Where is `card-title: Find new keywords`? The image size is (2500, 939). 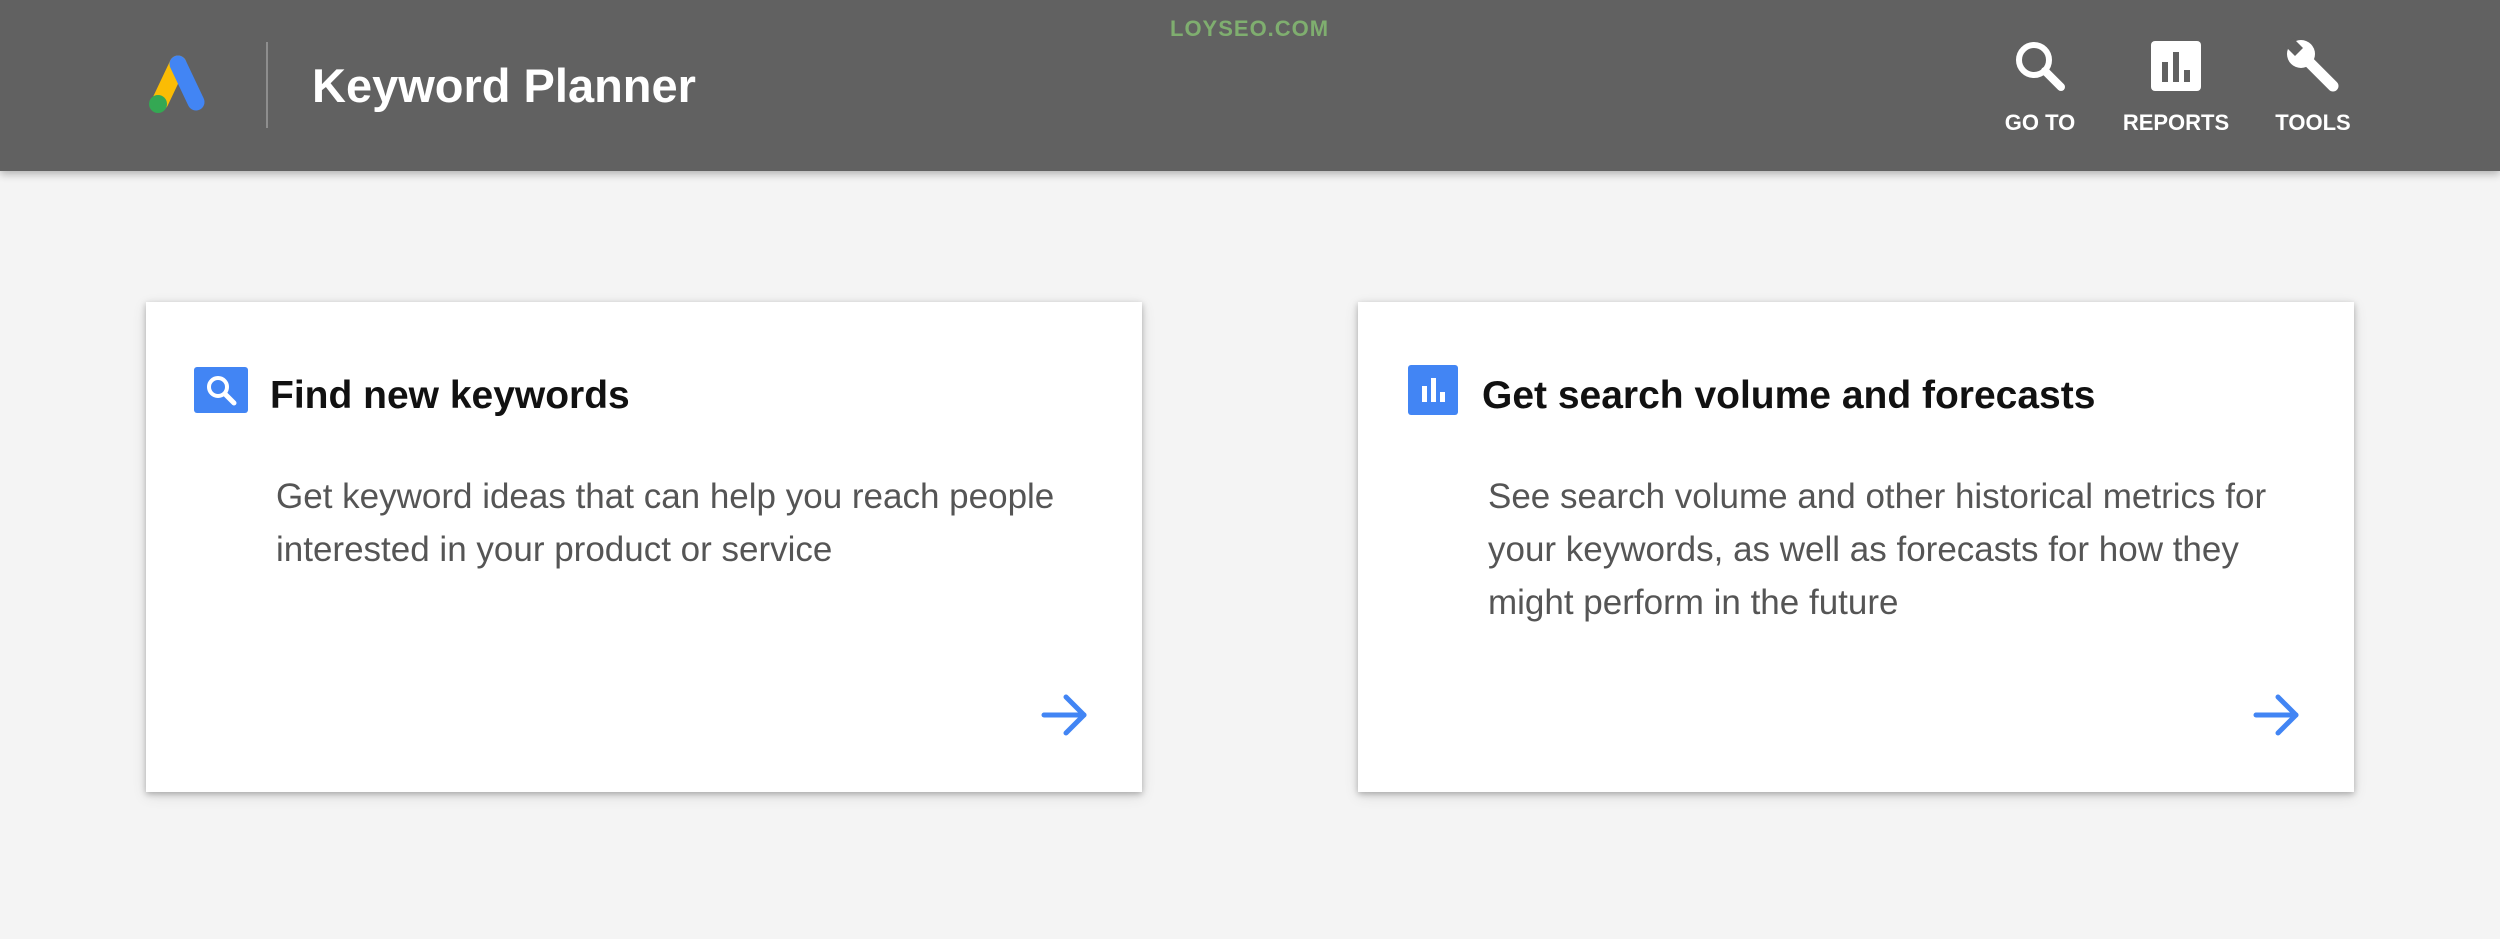 card-title: Find new keywords is located at coordinates (450, 395).